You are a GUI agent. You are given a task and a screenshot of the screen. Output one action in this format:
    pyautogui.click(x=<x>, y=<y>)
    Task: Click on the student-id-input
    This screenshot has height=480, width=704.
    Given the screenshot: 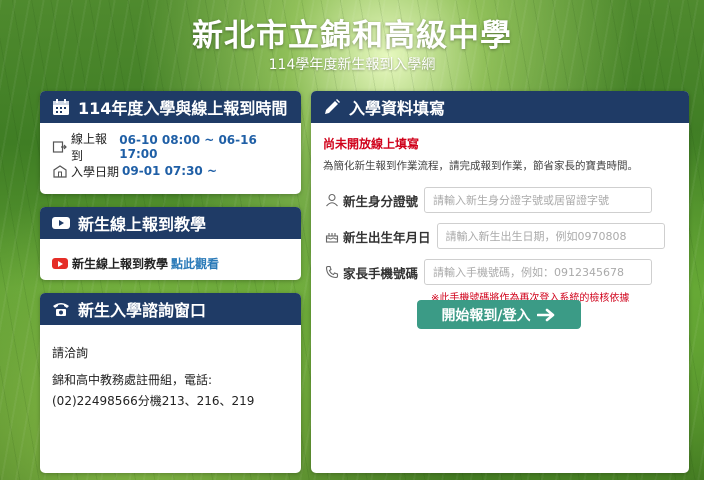 What is the action you would take?
    pyautogui.click(x=538, y=200)
    